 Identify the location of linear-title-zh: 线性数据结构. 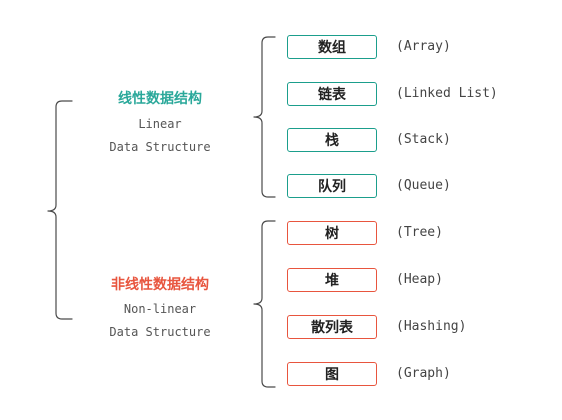
(160, 99).